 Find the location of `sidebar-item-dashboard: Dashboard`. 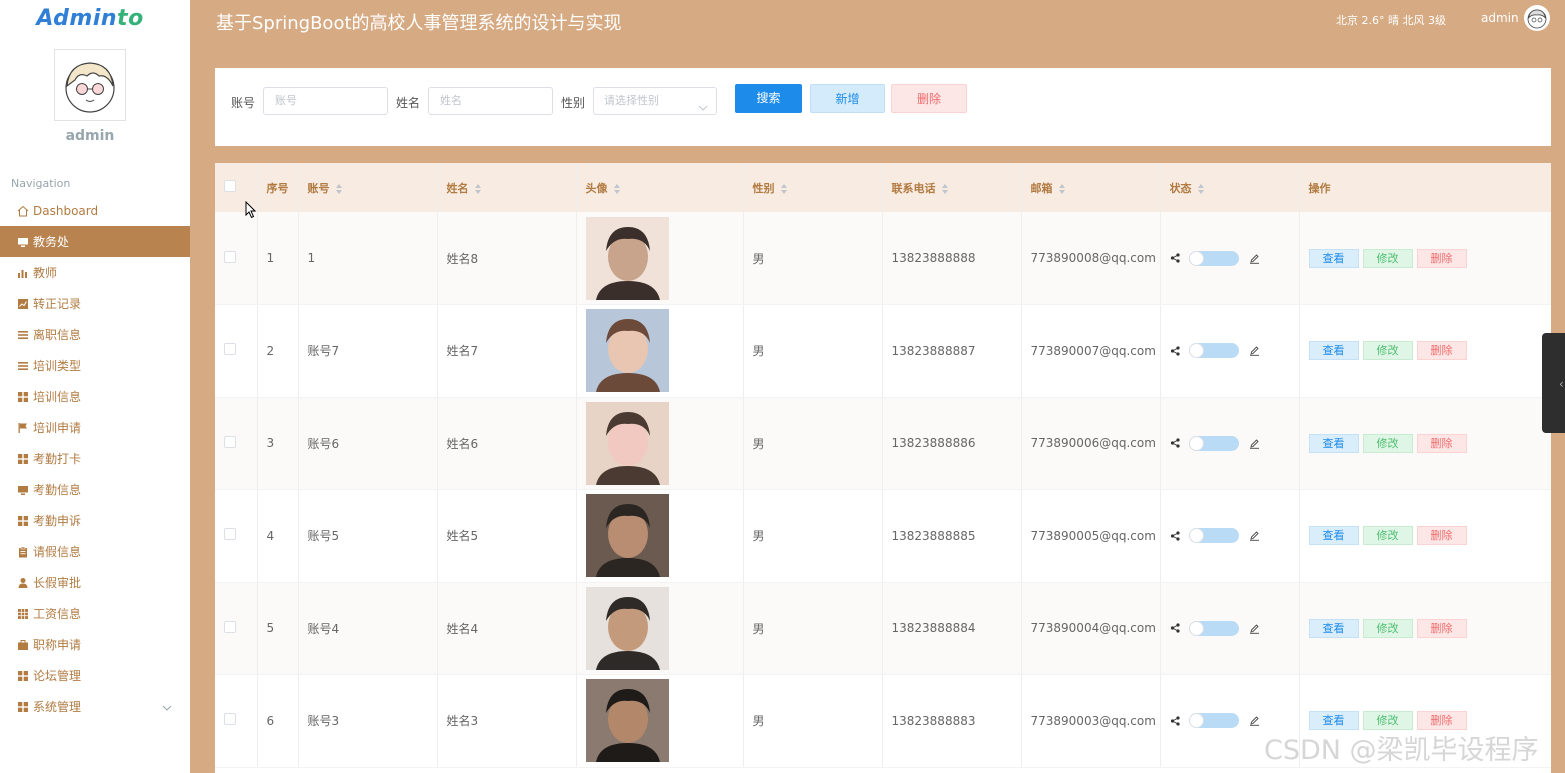

sidebar-item-dashboard: Dashboard is located at coordinates (95, 210).